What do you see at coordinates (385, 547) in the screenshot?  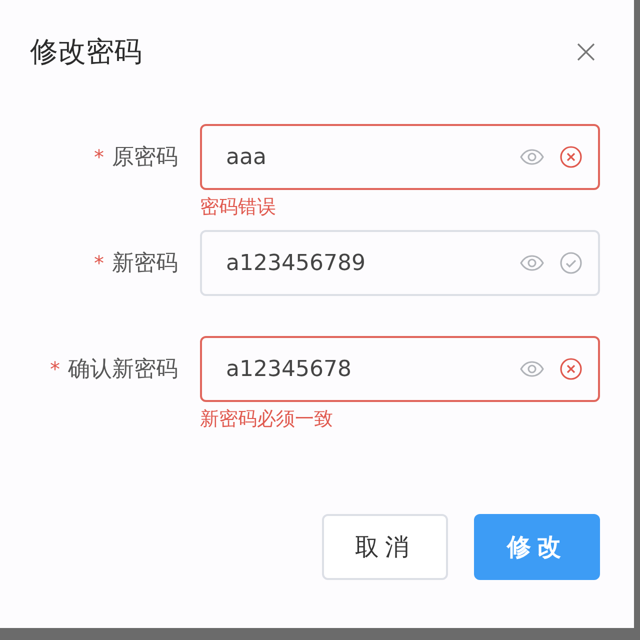 I see `cancel-button: 取消` at bounding box center [385, 547].